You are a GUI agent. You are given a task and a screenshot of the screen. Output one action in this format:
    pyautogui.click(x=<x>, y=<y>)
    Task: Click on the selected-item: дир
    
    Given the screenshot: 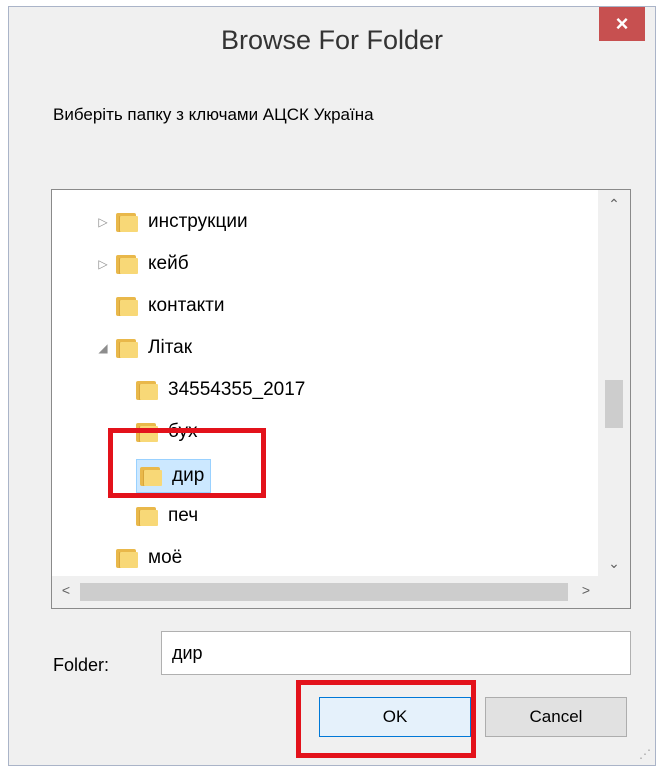 What is the action you would take?
    pyautogui.click(x=174, y=476)
    